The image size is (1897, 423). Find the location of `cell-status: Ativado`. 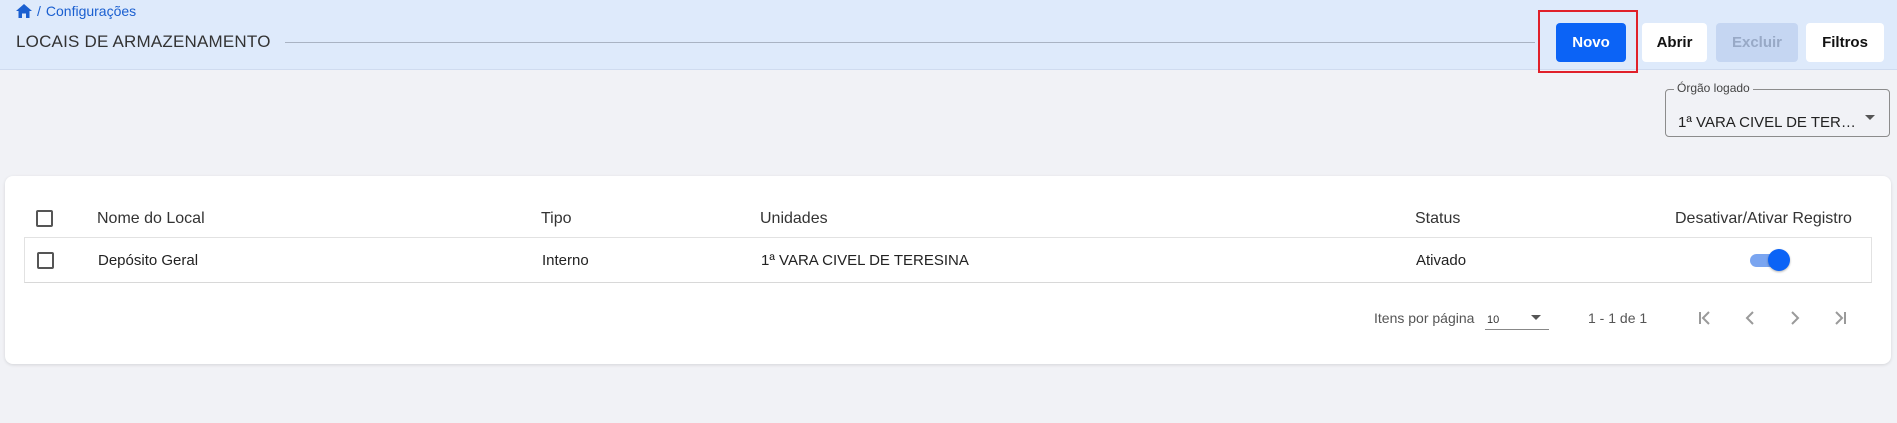

cell-status: Ativado is located at coordinates (1441, 260).